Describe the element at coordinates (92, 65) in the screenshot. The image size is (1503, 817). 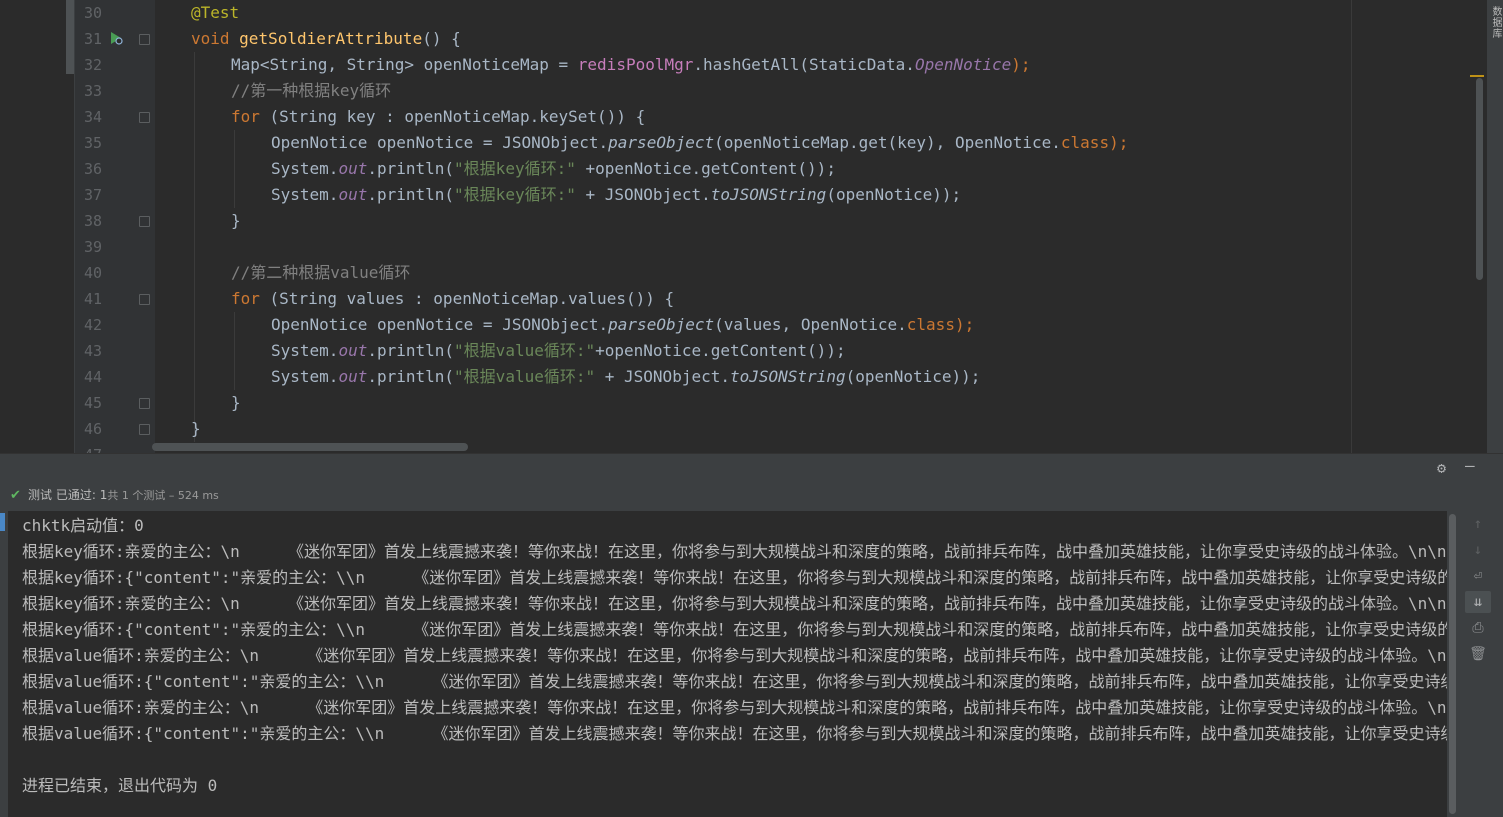
I see `line-number: 32` at that location.